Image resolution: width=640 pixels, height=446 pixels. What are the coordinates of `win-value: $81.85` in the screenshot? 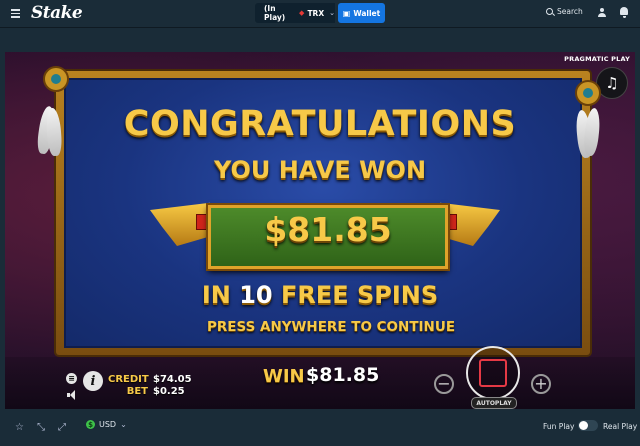 It's located at (343, 375).